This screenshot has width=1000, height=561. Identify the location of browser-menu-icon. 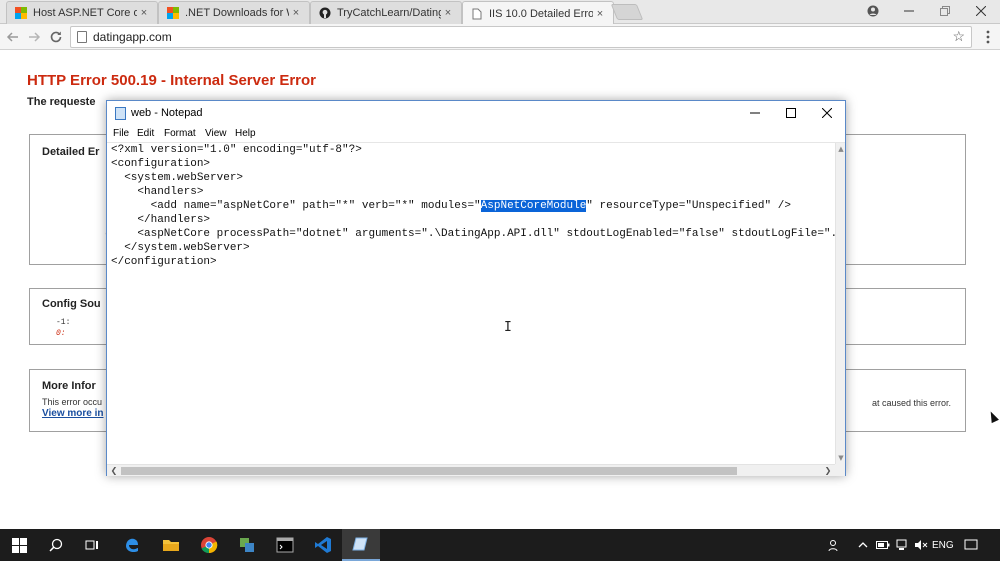
(988, 37).